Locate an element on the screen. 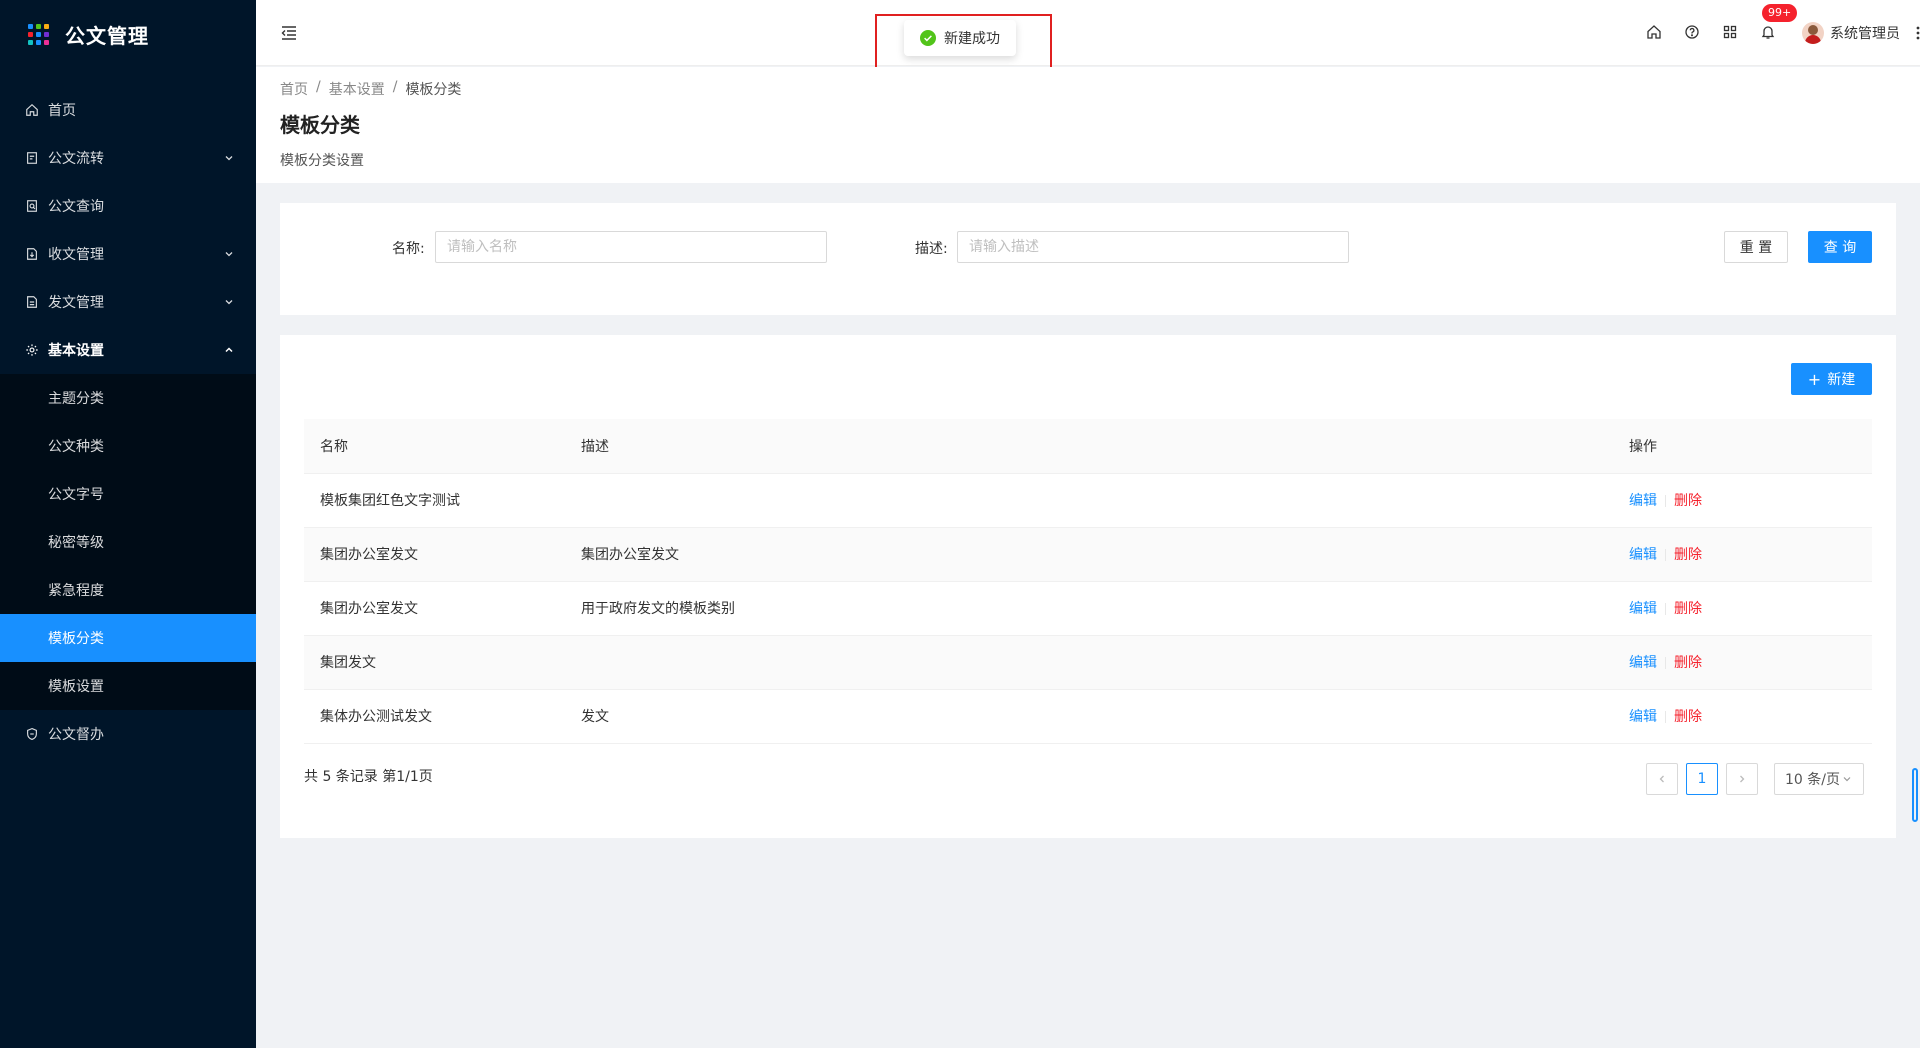 This screenshot has width=1920, height=1048. user-name: 系统管理员 is located at coordinates (1865, 34).